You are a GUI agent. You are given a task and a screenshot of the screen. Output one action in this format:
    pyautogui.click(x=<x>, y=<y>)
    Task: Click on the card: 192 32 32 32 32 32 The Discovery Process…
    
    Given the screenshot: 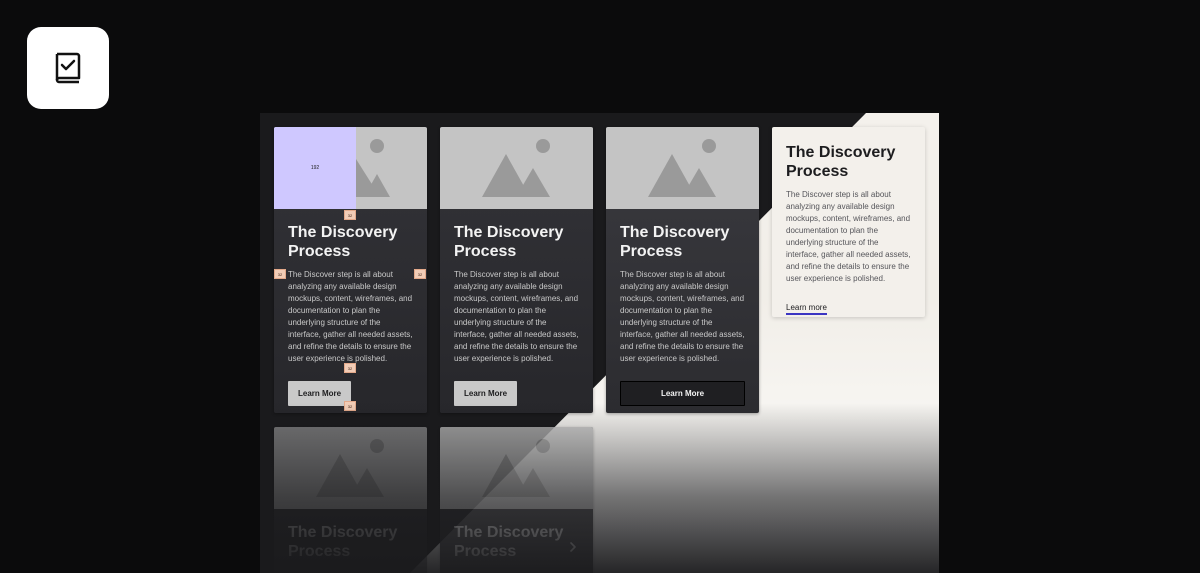 What is the action you would take?
    pyautogui.click(x=350, y=270)
    